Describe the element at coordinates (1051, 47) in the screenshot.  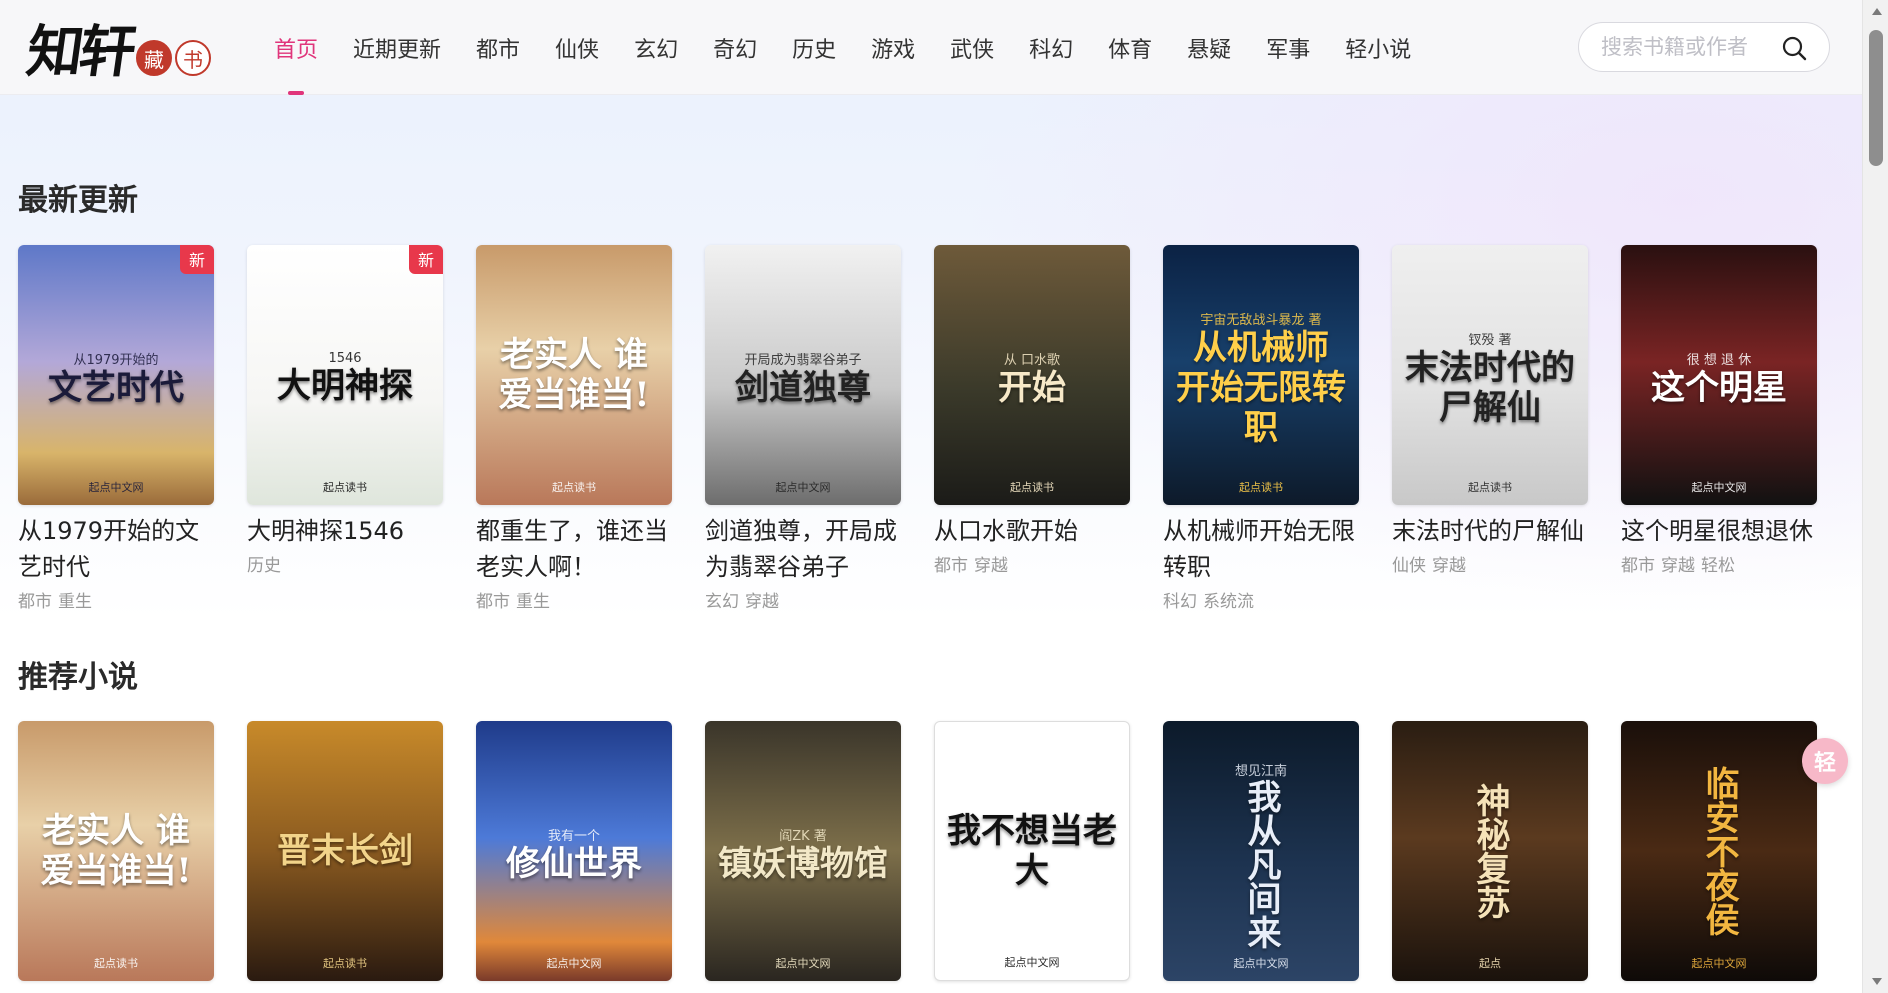
I see `nav-item: 科幻` at that location.